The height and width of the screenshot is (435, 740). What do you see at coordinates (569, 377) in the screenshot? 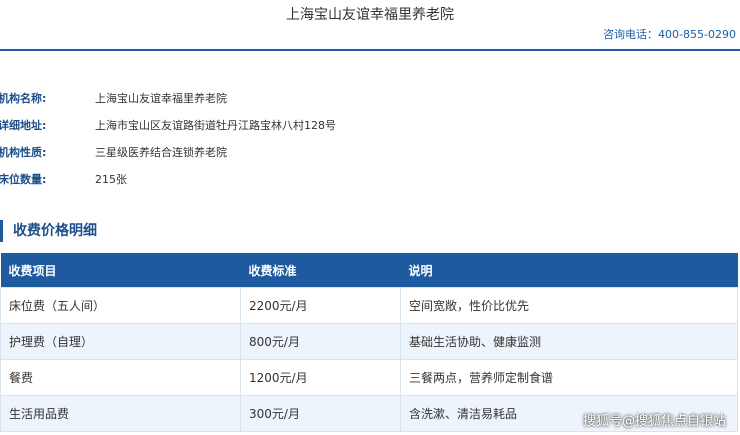
I see `table-cell: 三餐两点，营养师定制食谱` at bounding box center [569, 377].